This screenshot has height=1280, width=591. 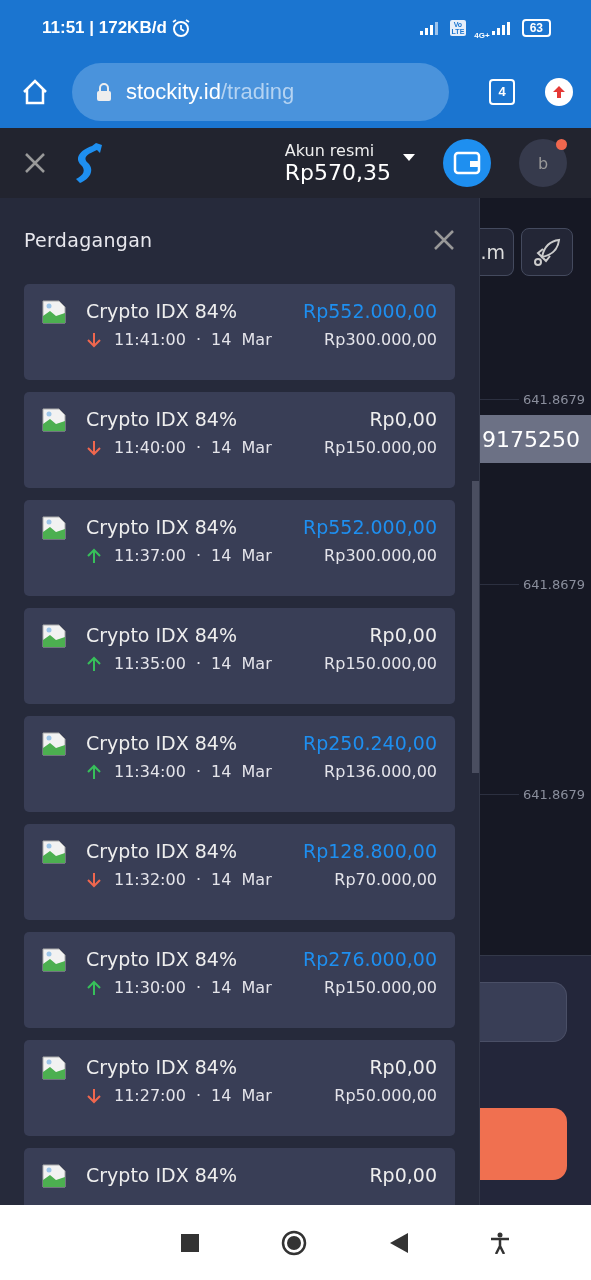 What do you see at coordinates (104, 91) in the screenshot?
I see `lock-icon` at bounding box center [104, 91].